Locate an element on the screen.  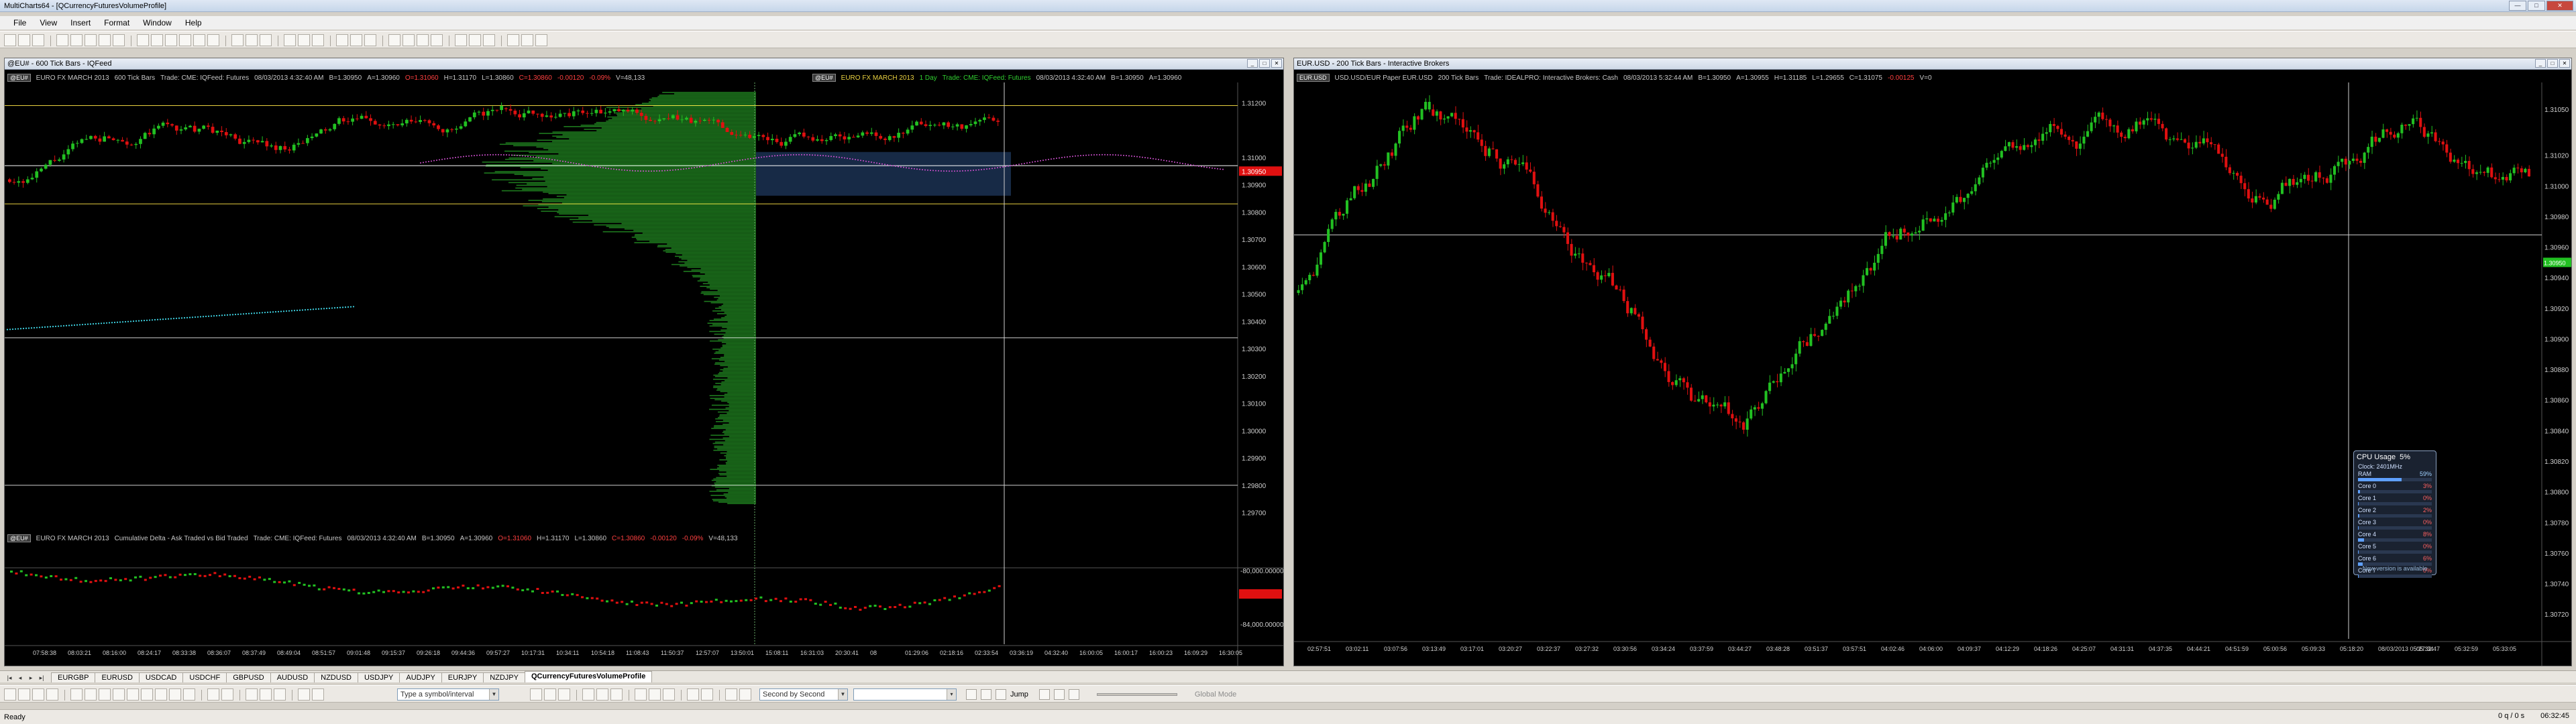
right-chart-close-button: ✕ is located at coordinates (2564, 63).